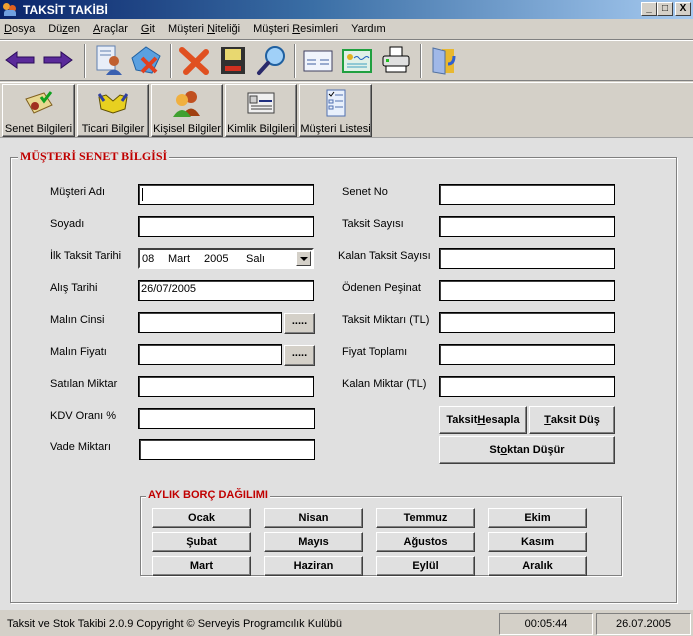 Image resolution: width=693 pixels, height=636 pixels. What do you see at coordinates (462, 420) in the screenshot?
I see `button-text: Taksit` at bounding box center [462, 420].